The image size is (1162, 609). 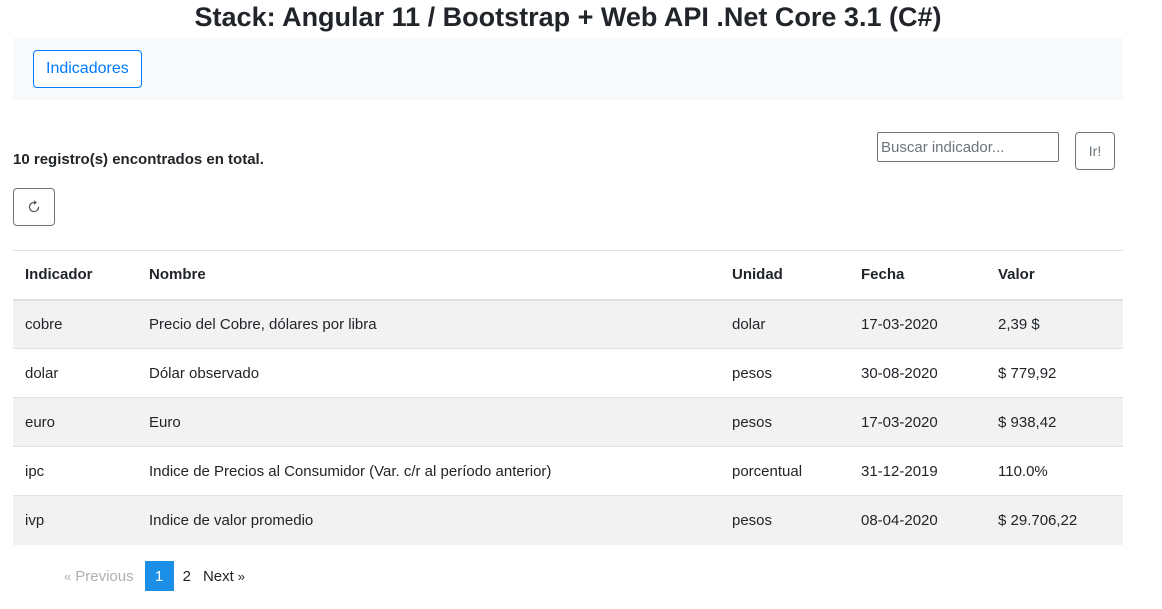 What do you see at coordinates (75, 275) in the screenshot?
I see `column-header-indicador: Indicador` at bounding box center [75, 275].